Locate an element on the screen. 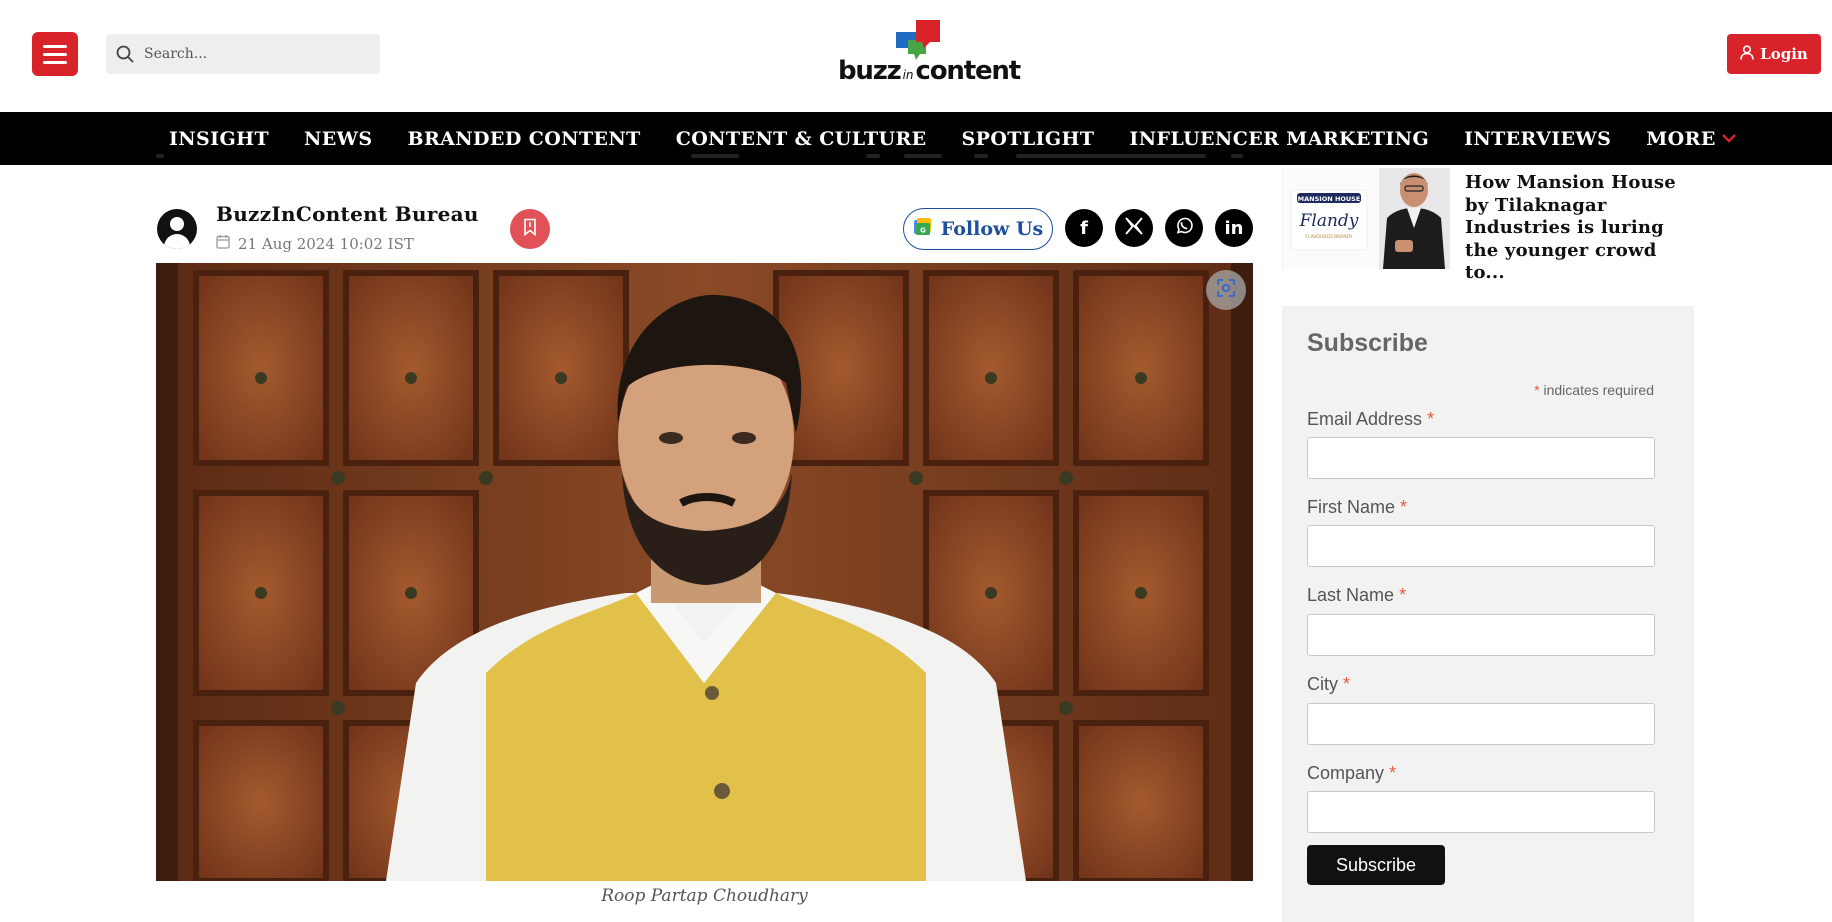 Image resolution: width=1832 pixels, height=922 pixels. svg-text: G is located at coordinates (923, 230).